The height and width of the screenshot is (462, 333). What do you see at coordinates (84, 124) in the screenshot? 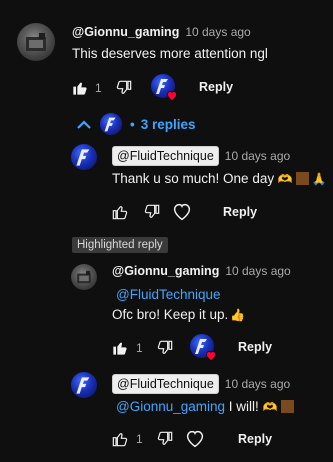
I see `chevron-up-icon` at bounding box center [84, 124].